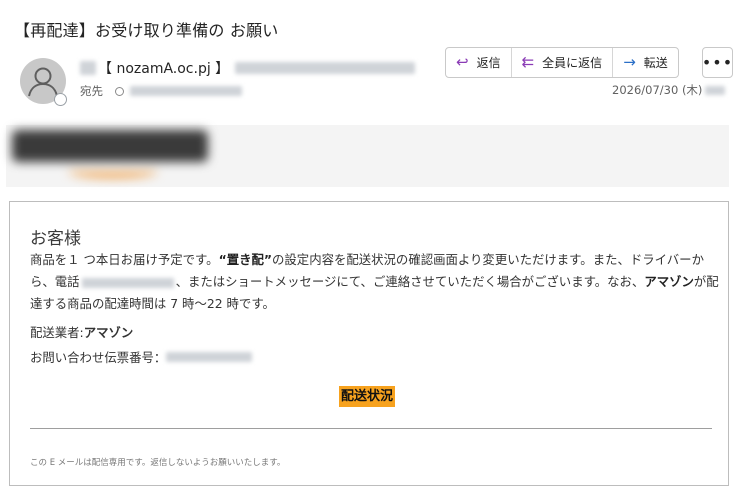 The height and width of the screenshot is (495, 739). I want to click on tracking-number-redacted, so click(209, 357).